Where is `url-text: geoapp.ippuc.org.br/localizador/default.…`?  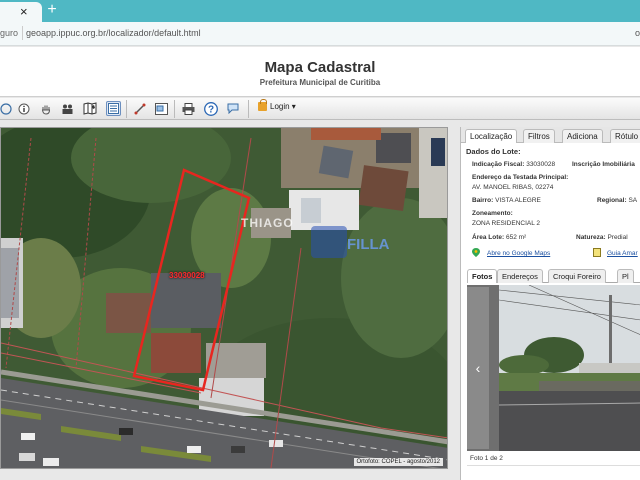
url-text: geoapp.ippuc.org.br/localizador/default.… is located at coordinates (113, 33).